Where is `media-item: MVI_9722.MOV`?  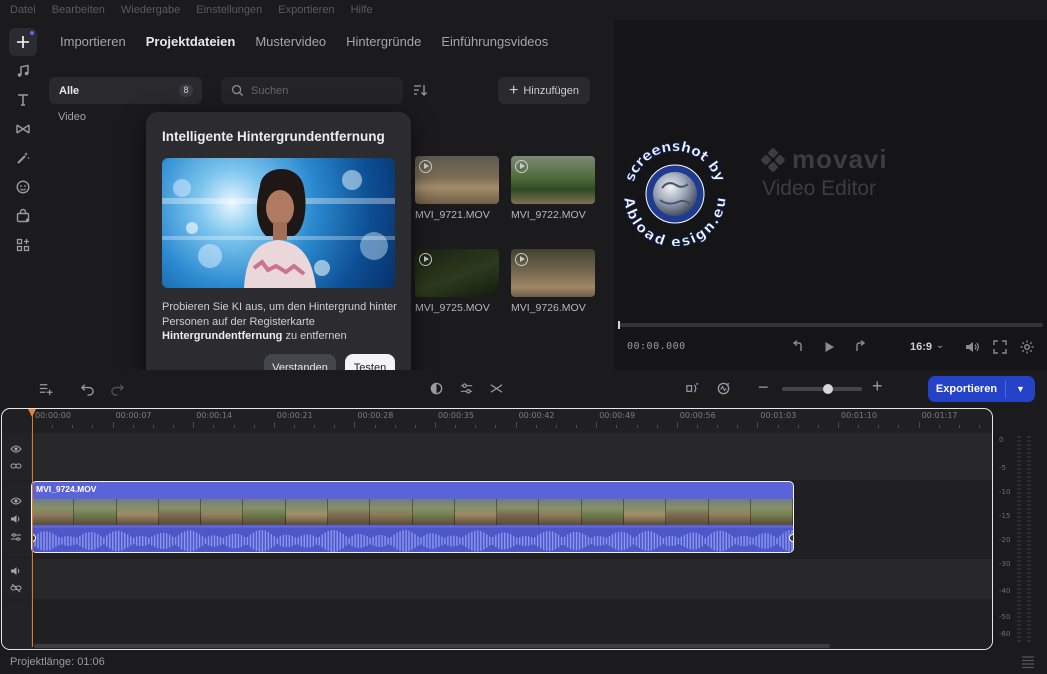 media-item: MVI_9722.MOV is located at coordinates (553, 188).